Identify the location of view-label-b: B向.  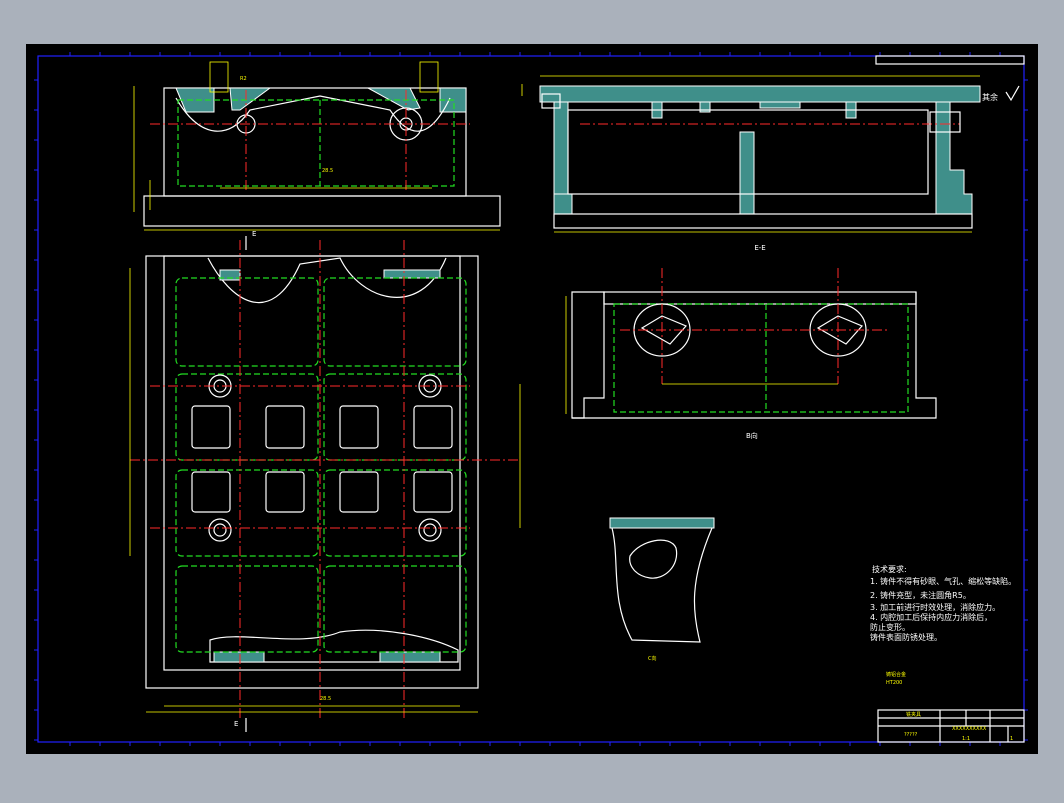
(752, 435).